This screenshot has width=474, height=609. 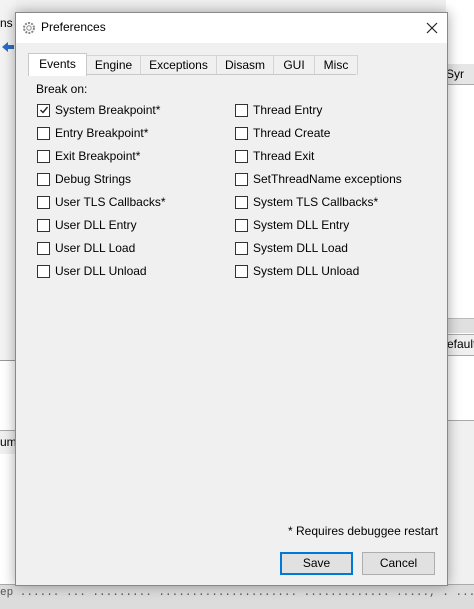 What do you see at coordinates (29, 28) in the screenshot?
I see `gear-icon` at bounding box center [29, 28].